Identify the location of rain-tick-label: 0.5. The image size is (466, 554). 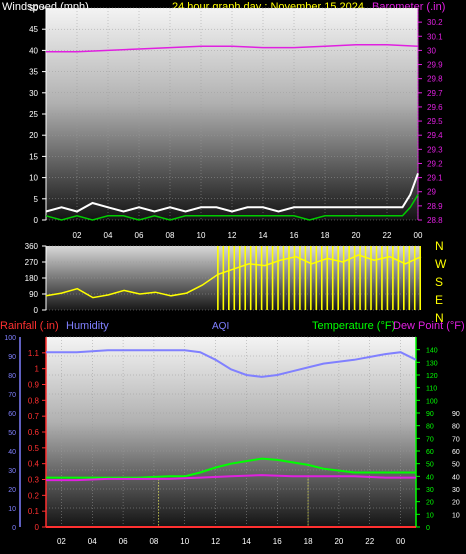
(34, 448).